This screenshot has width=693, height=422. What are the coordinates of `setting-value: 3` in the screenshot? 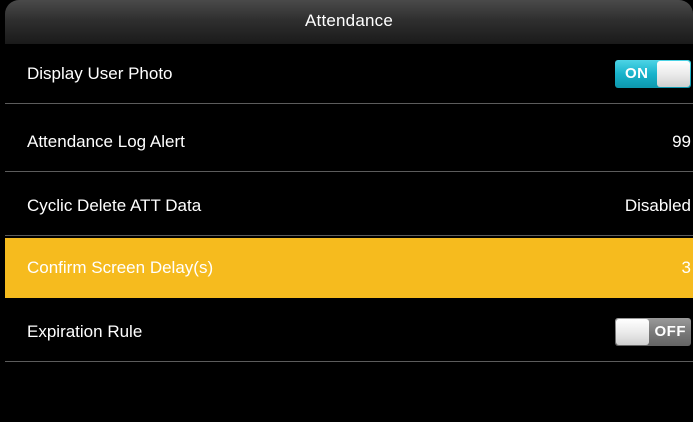 It's located at (686, 267).